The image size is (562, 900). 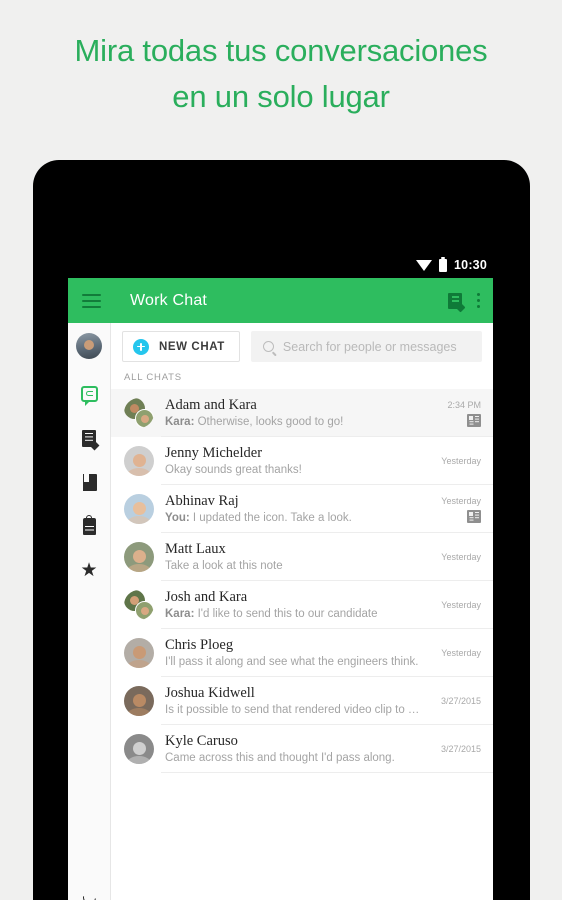 I want to click on section-label-all-chats: ALL CHATS, so click(x=153, y=377).